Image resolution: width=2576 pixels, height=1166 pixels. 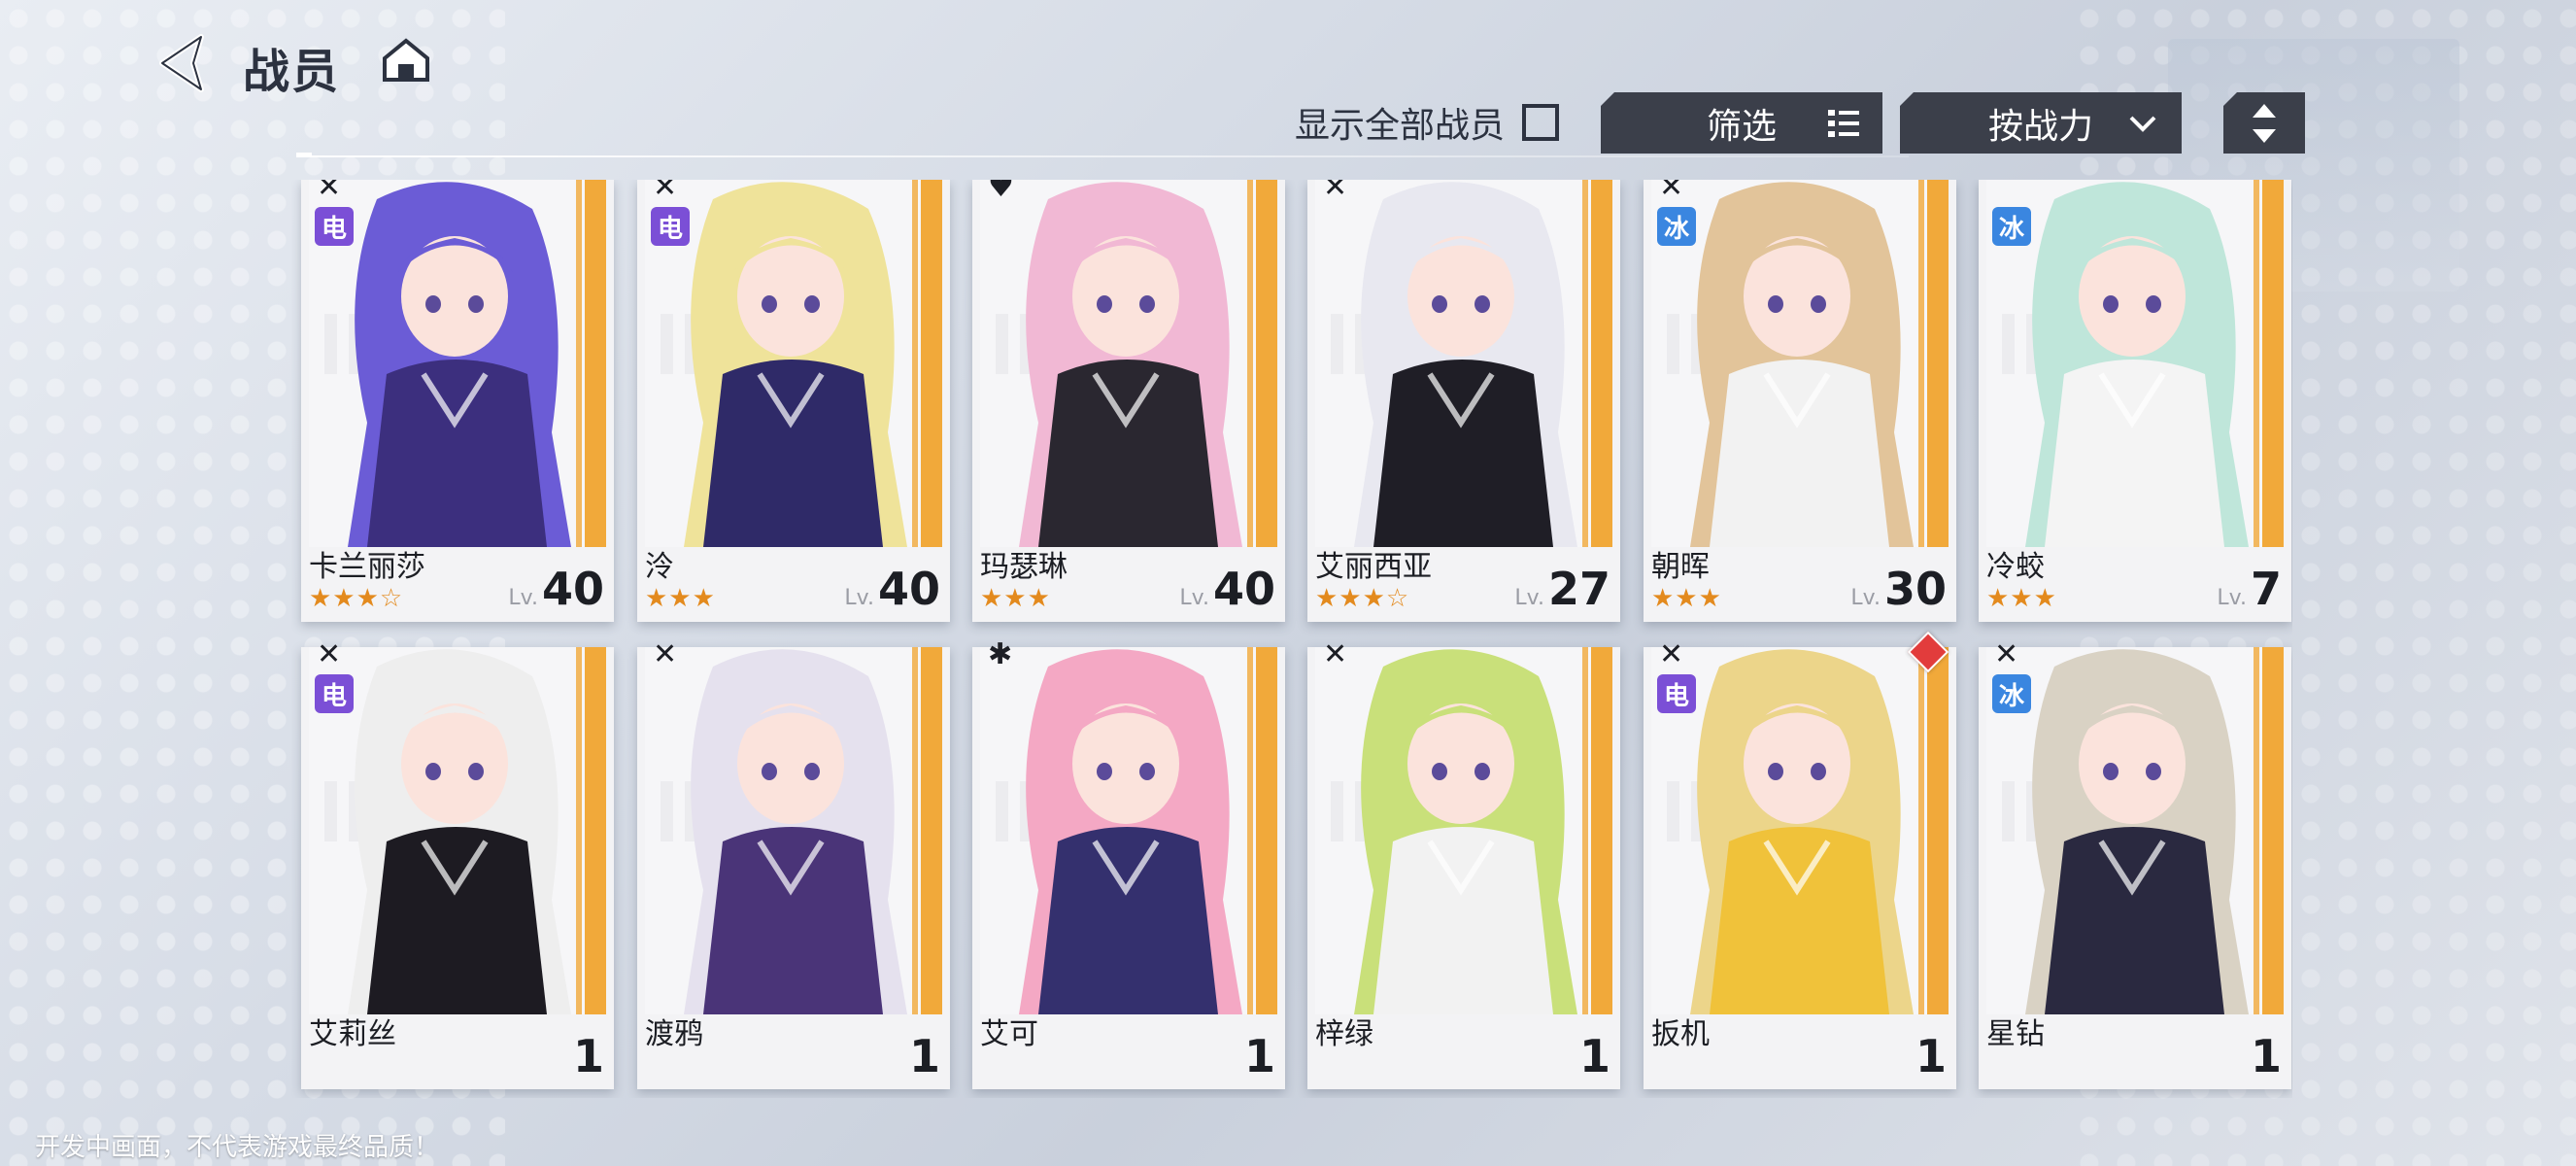 I want to click on level-number: 7, so click(x=2266, y=589).